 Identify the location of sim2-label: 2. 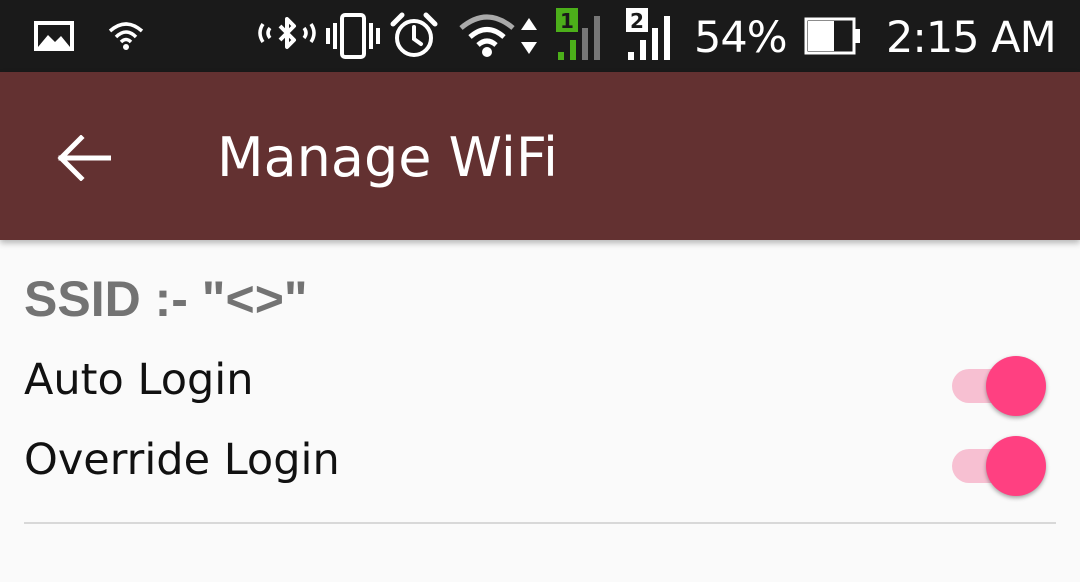
(637, 21).